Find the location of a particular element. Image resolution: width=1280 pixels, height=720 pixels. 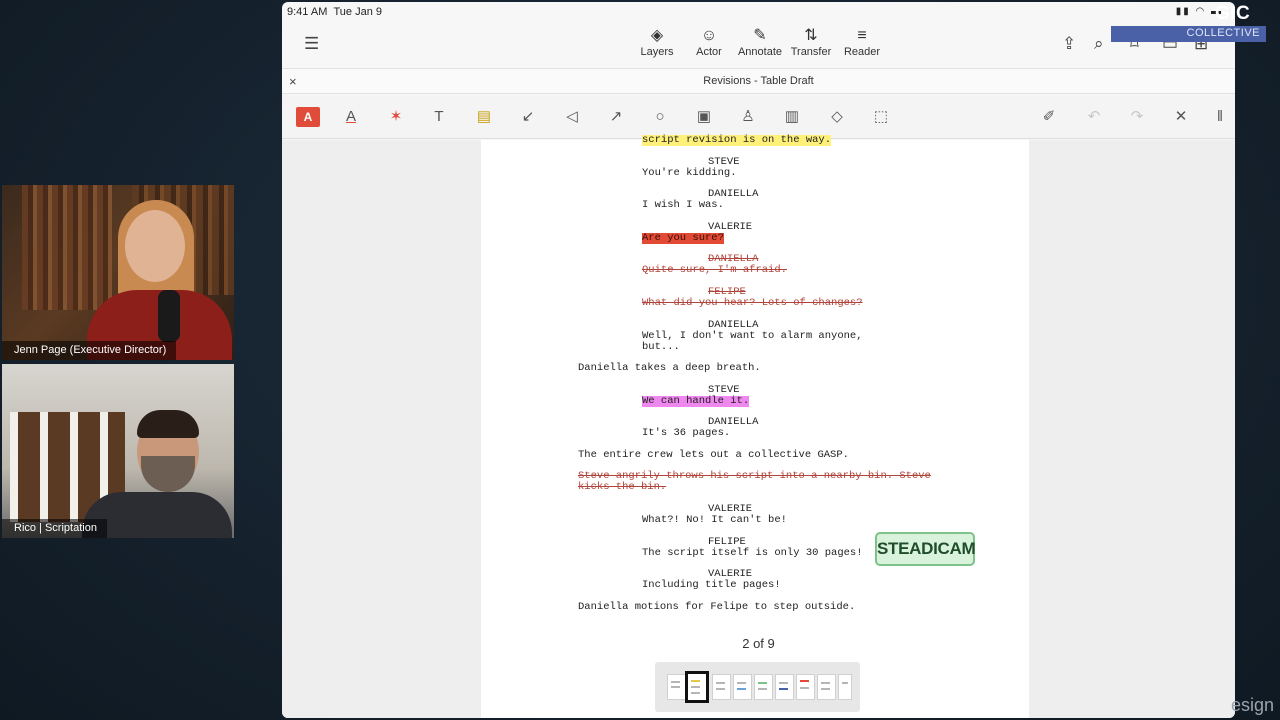

close-icon: ✕ is located at coordinates (1181, 117).